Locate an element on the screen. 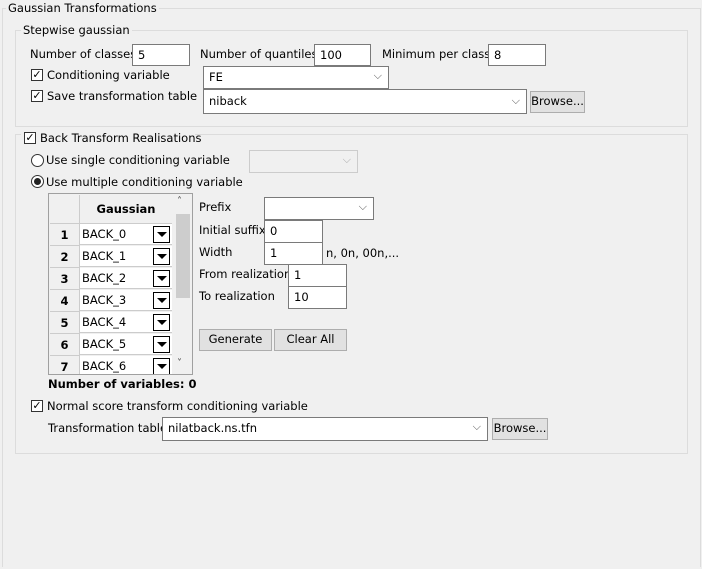 The height and width of the screenshot is (569, 702). single-variable-combo: ⌵ is located at coordinates (303, 161).